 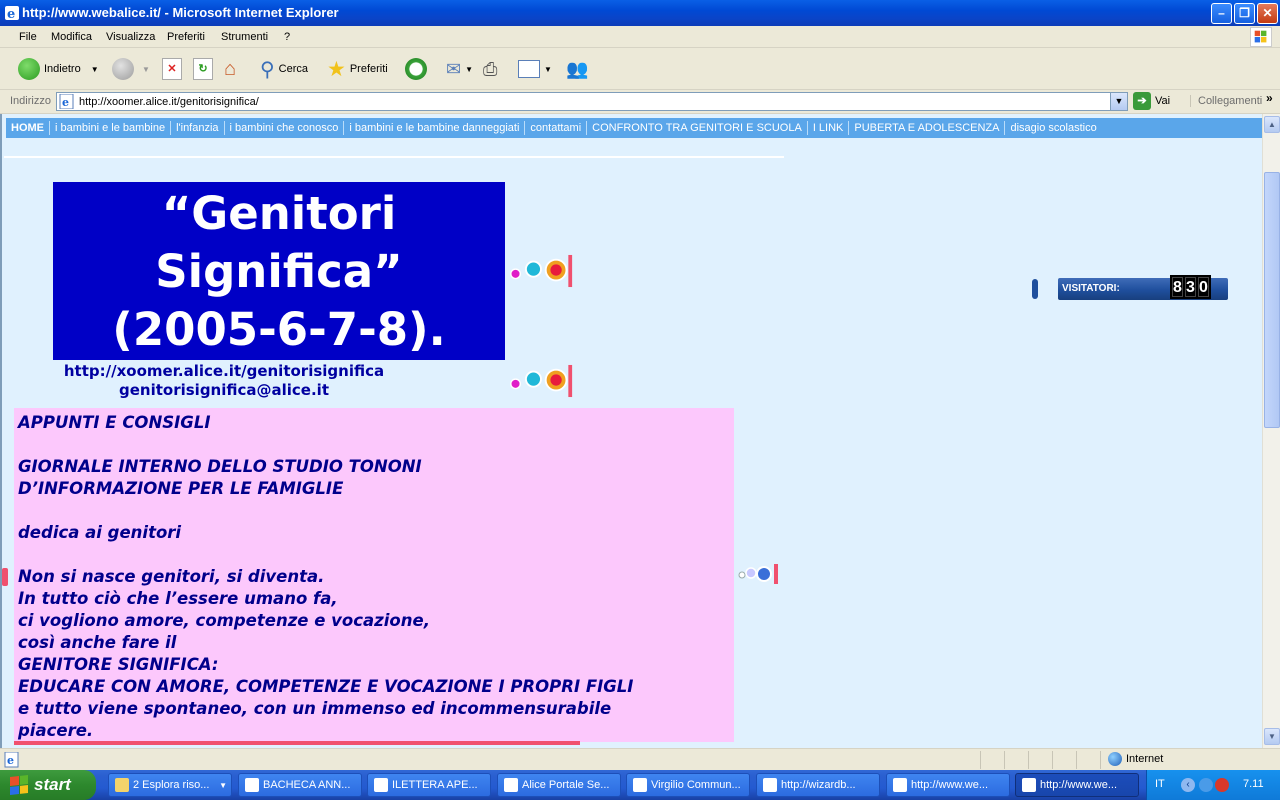 I want to click on refresh-button: ↻, so click(x=203, y=69).